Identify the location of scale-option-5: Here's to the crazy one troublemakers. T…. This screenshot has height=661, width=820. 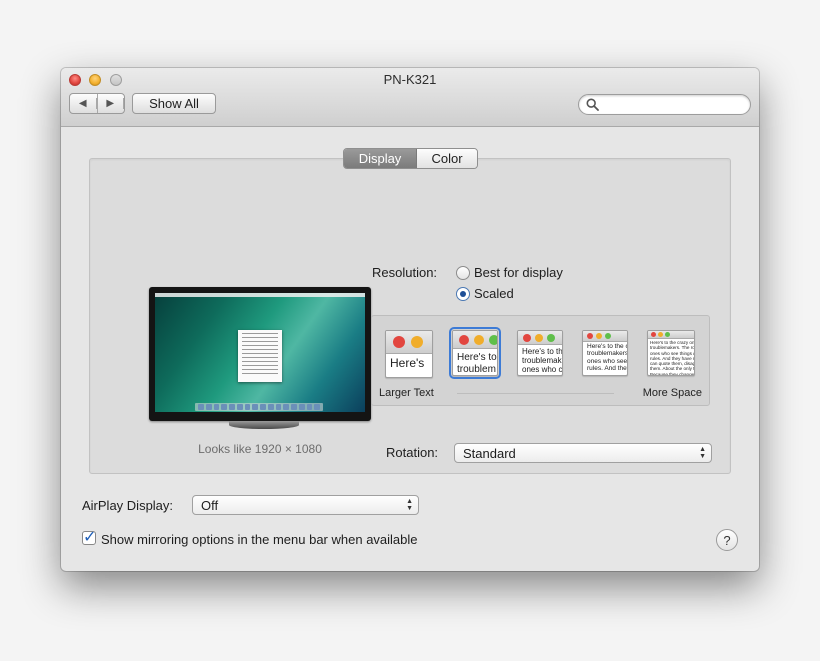
(671, 353).